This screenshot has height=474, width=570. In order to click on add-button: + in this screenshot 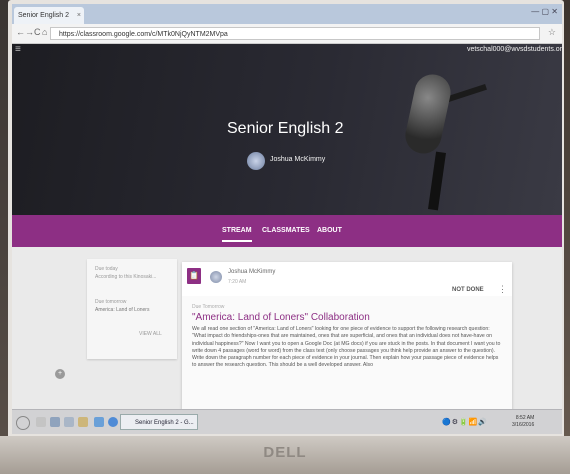, I will do `click(60, 374)`.